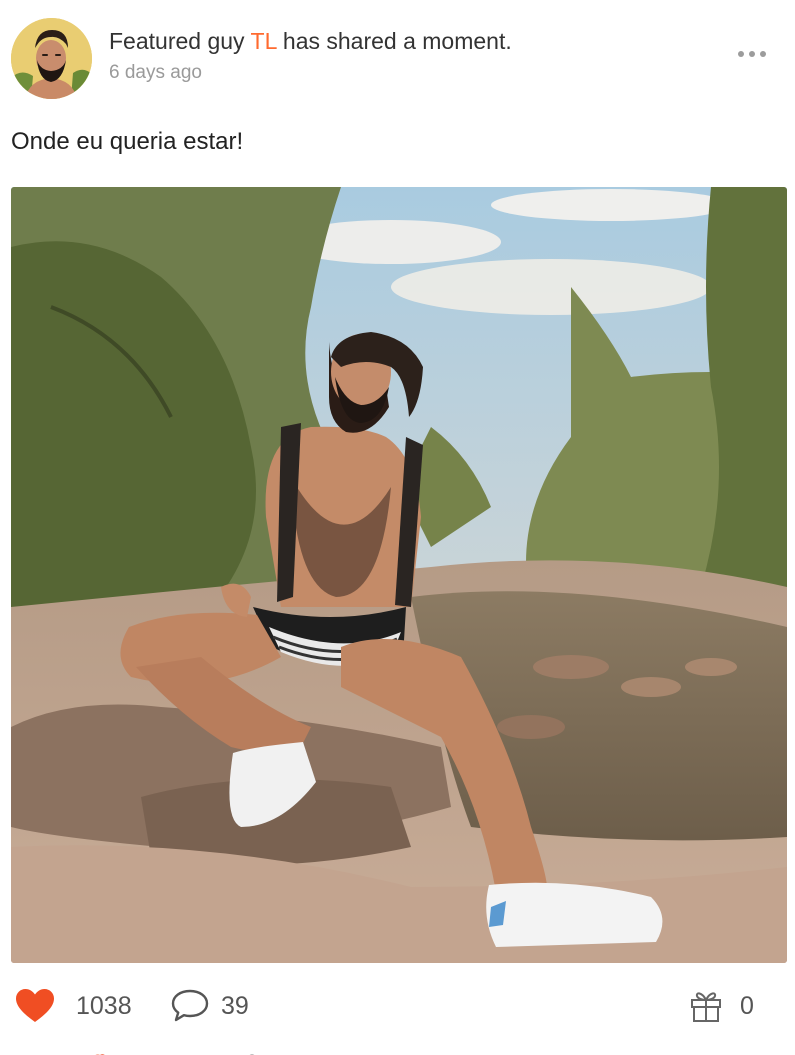  Describe the element at coordinates (175, 1054) in the screenshot. I see `next-item-icons-partial` at that location.